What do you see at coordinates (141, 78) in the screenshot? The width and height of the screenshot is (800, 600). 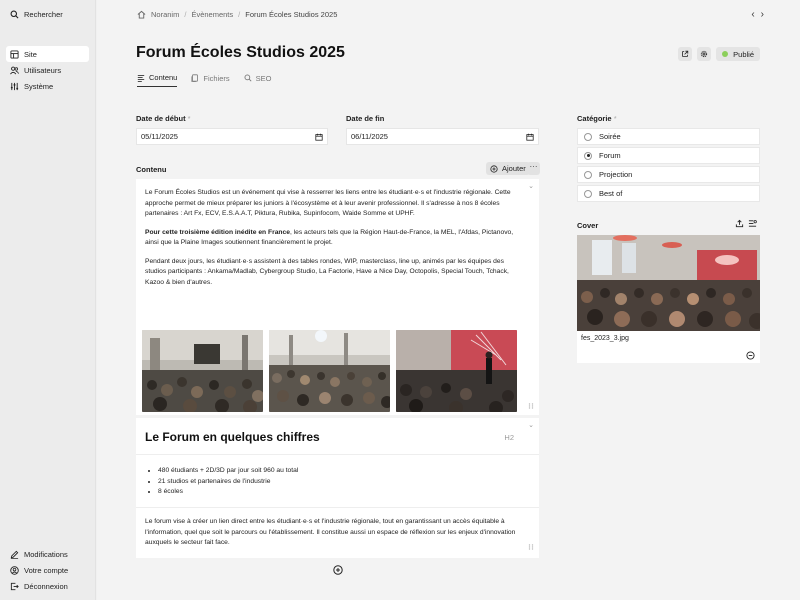 I see `text-lines-icon` at bounding box center [141, 78].